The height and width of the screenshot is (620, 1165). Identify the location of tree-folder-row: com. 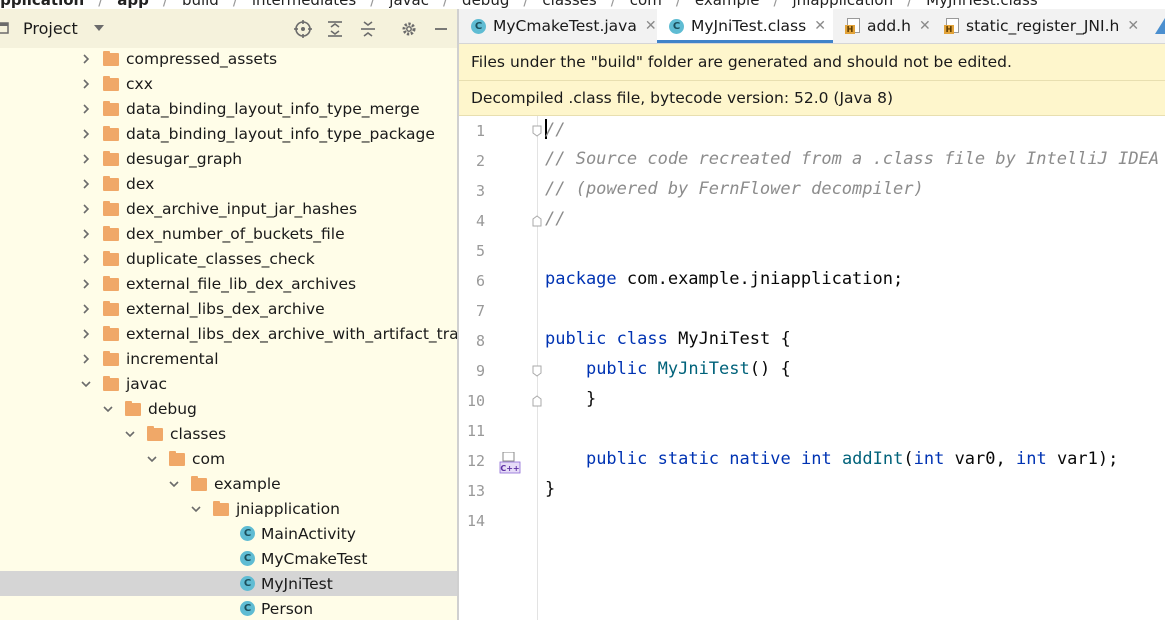
(228, 458).